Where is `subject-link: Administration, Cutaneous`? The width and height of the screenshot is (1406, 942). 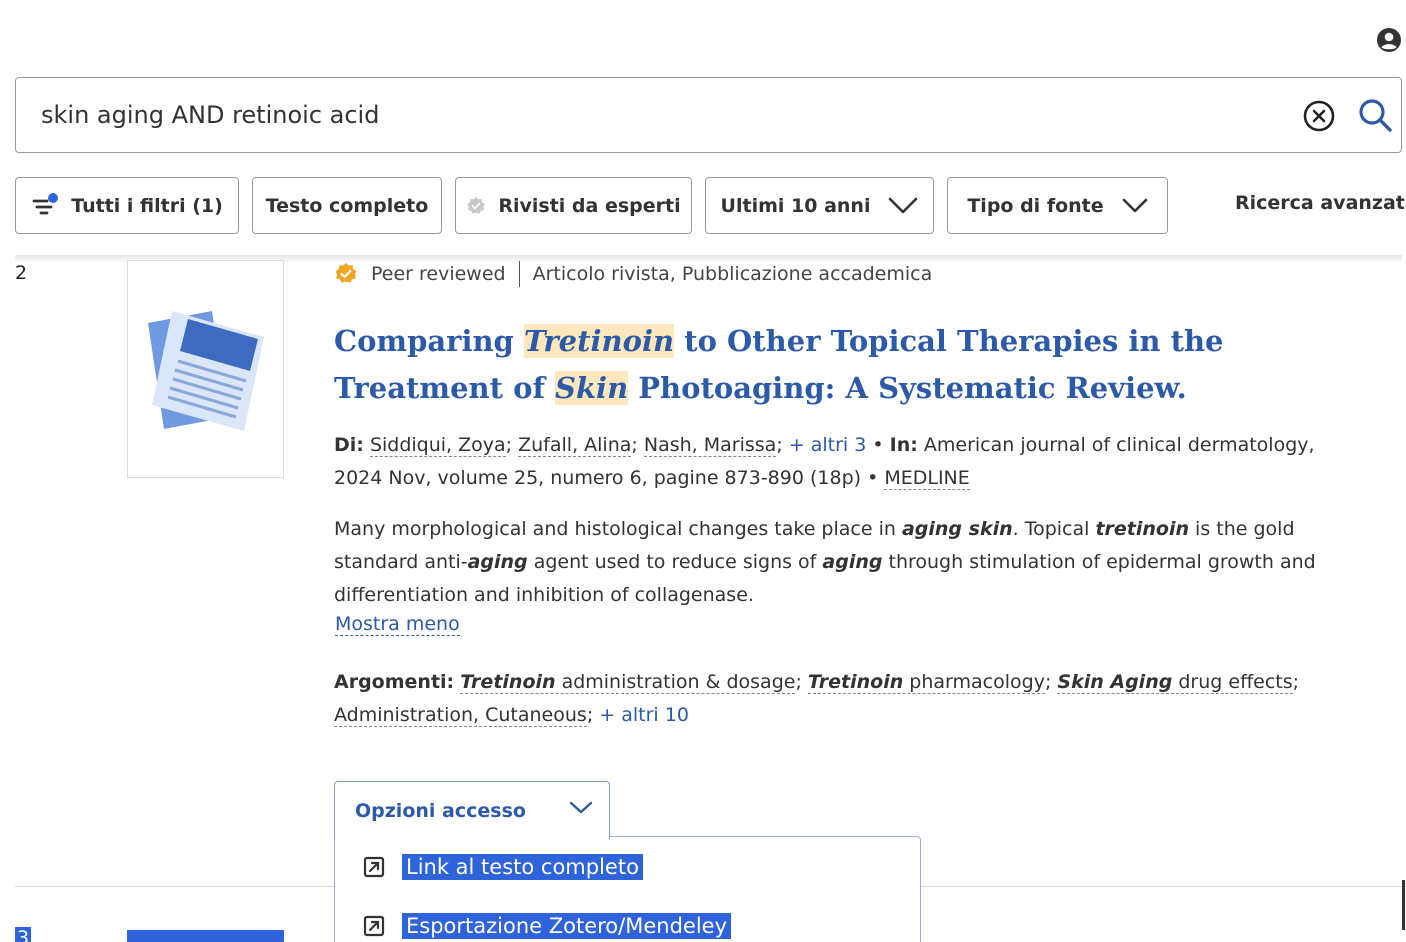 subject-link: Administration, Cutaneous is located at coordinates (460, 715).